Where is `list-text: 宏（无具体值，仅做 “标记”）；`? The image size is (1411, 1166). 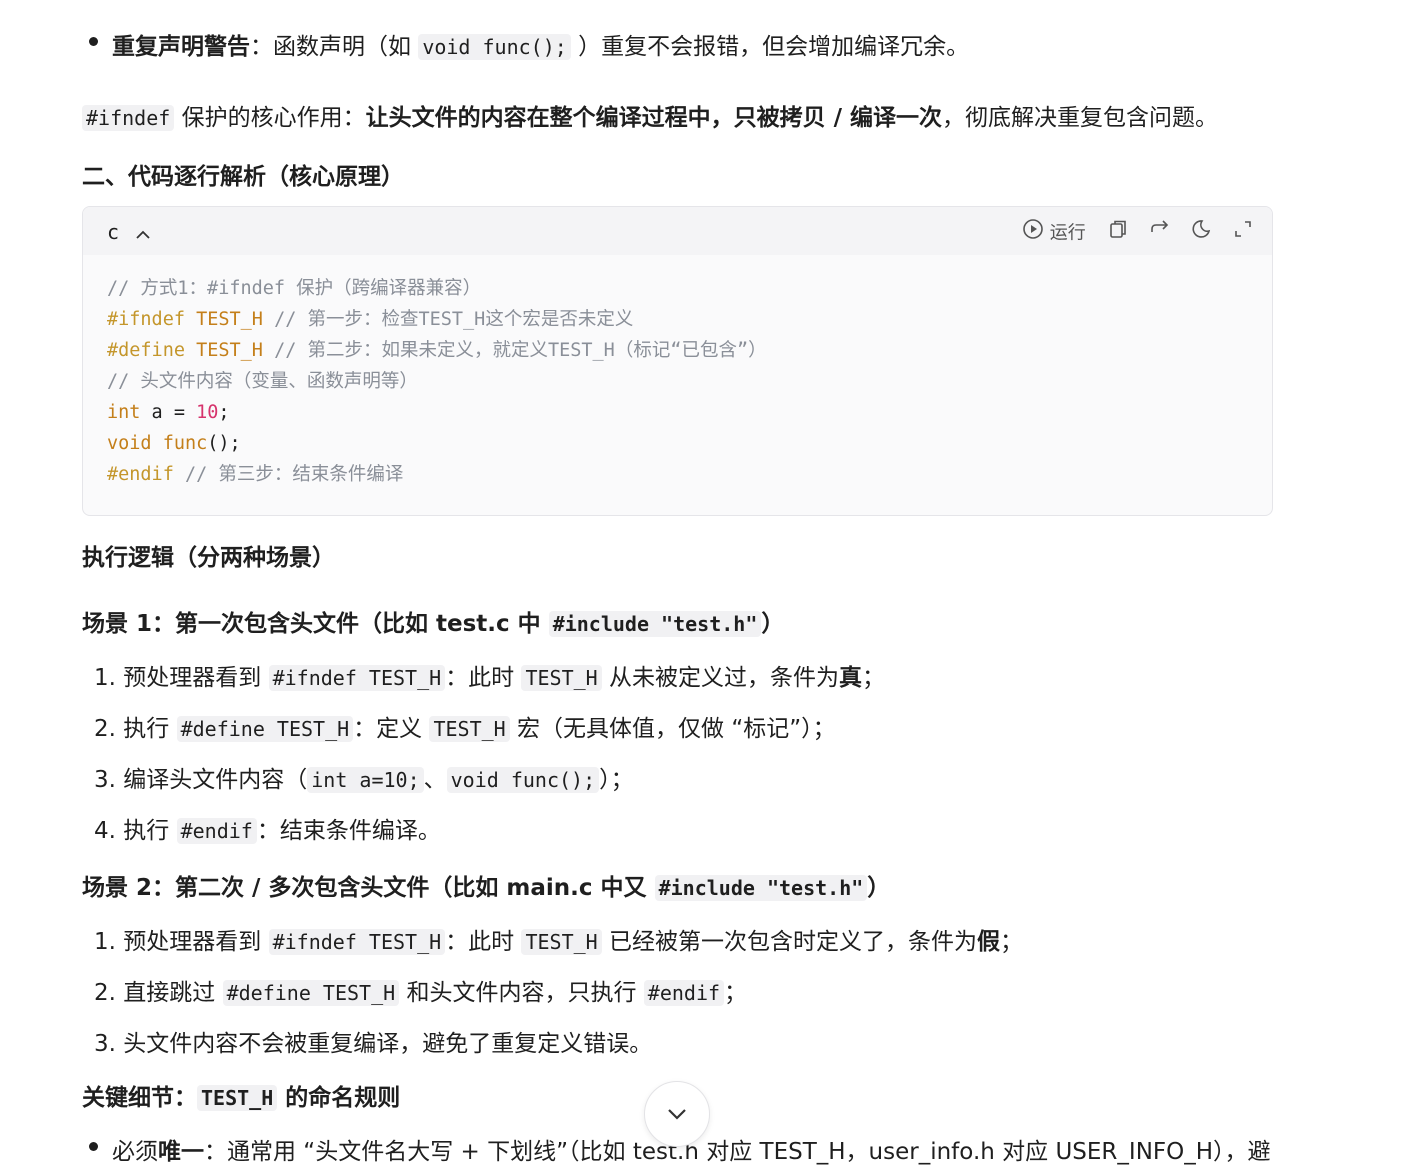 list-text: 宏（无具体值，仅做 “标记”）； is located at coordinates (672, 729).